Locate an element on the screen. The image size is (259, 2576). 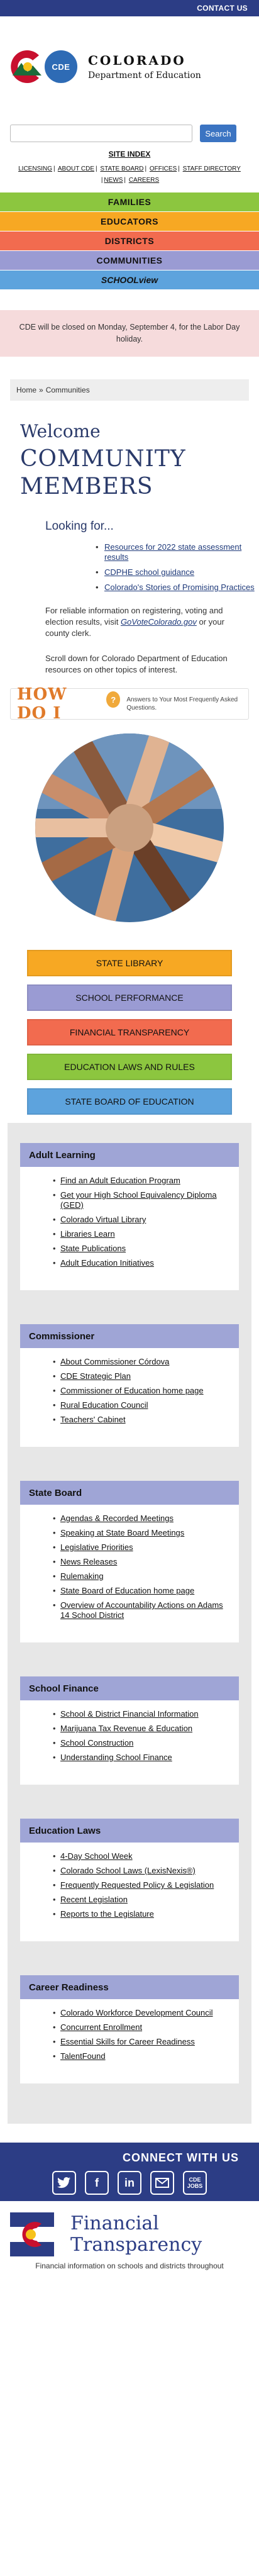
card-link: Understanding School Finance is located at coordinates (116, 1757).